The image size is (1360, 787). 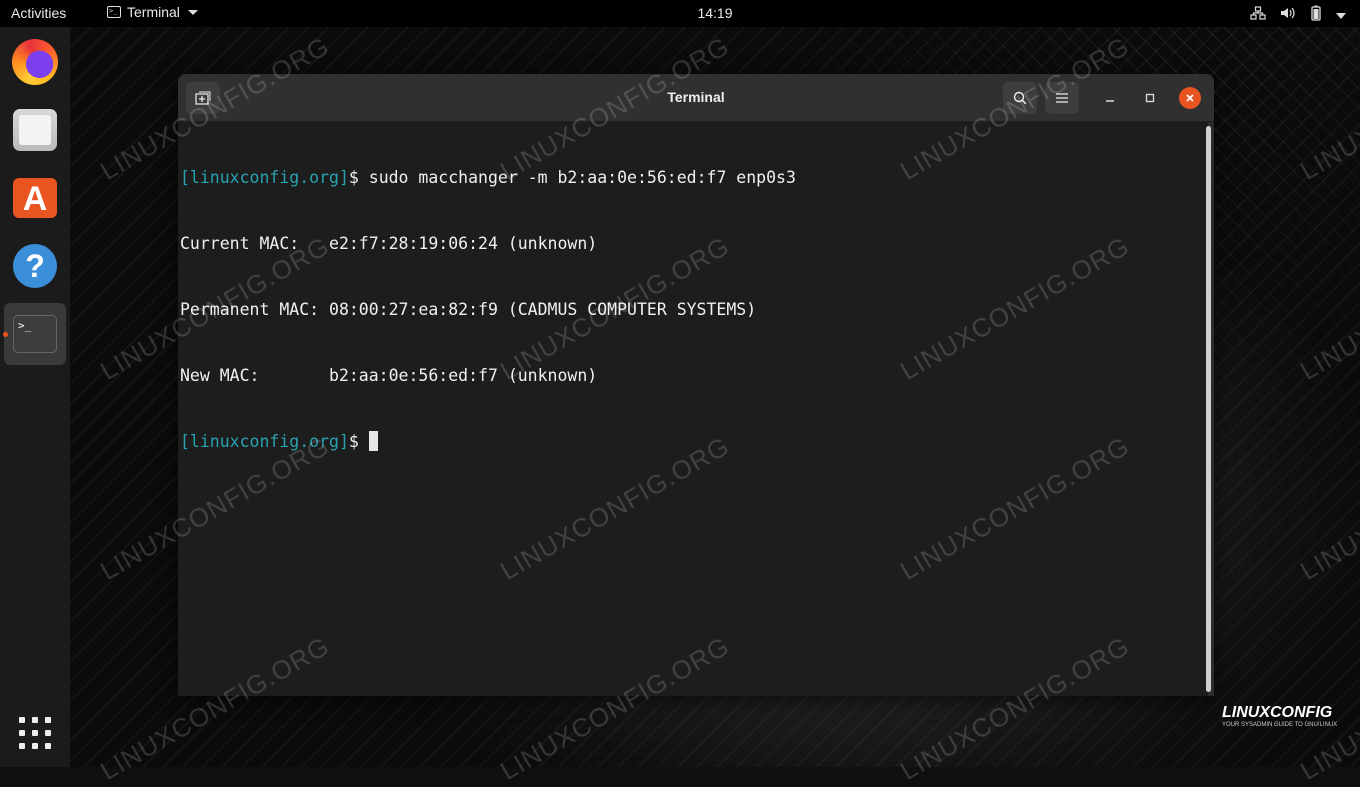 What do you see at coordinates (389, 375) in the screenshot?
I see `output-text: New MAC: b2:aa:0e:56:ed:f7 (unknown)` at bounding box center [389, 375].